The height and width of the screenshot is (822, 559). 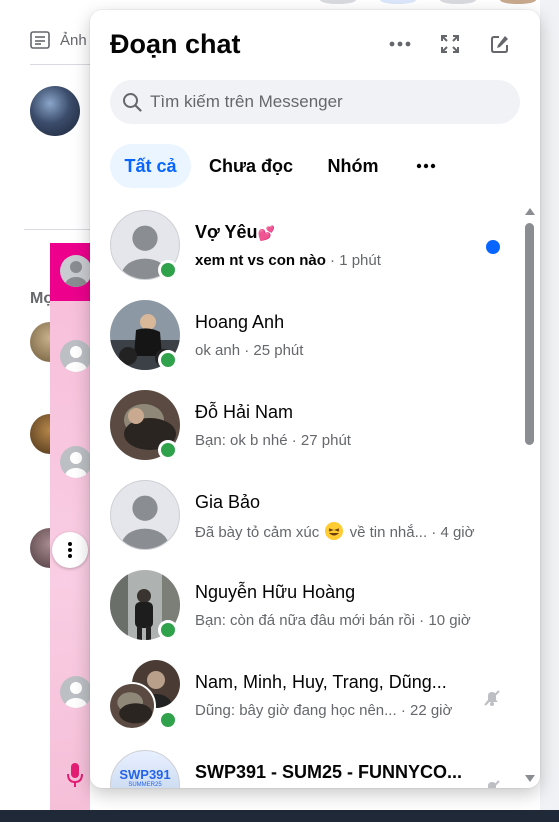 I want to click on search-icon, so click(x=132, y=102).